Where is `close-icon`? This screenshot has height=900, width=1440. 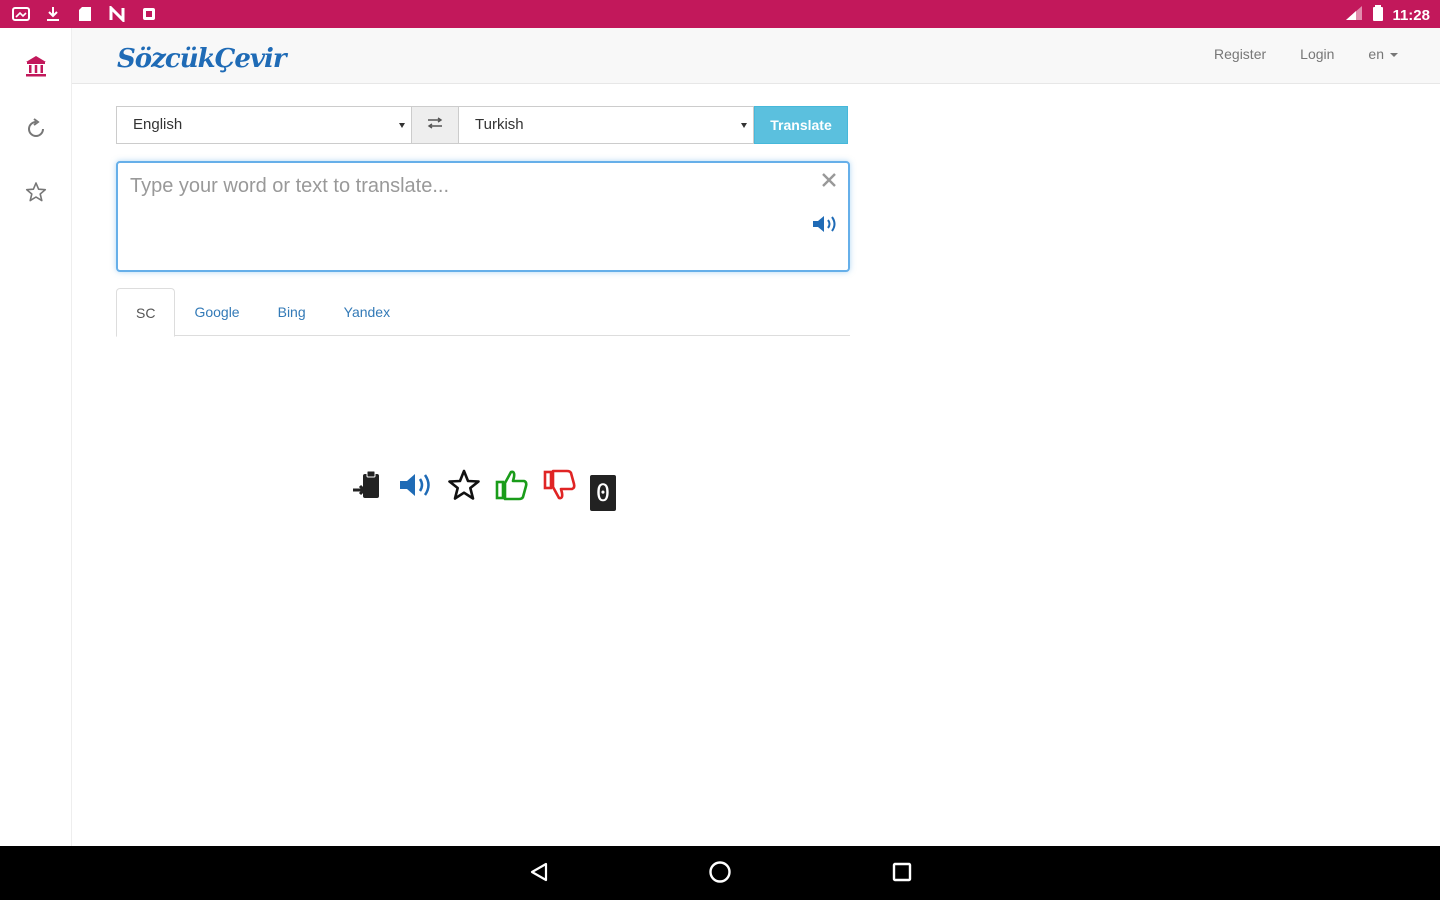
close-icon is located at coordinates (829, 182).